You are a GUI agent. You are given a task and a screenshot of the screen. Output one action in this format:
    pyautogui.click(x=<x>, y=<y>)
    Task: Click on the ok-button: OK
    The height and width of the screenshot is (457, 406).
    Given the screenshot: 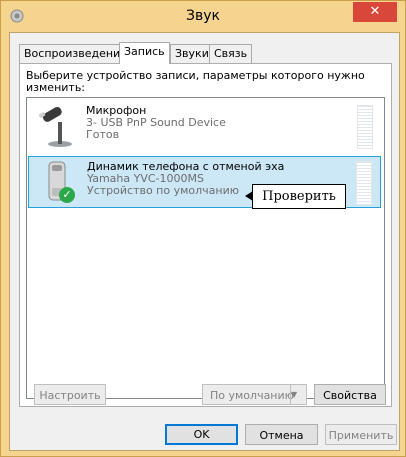 What is the action you would take?
    pyautogui.click(x=201, y=434)
    